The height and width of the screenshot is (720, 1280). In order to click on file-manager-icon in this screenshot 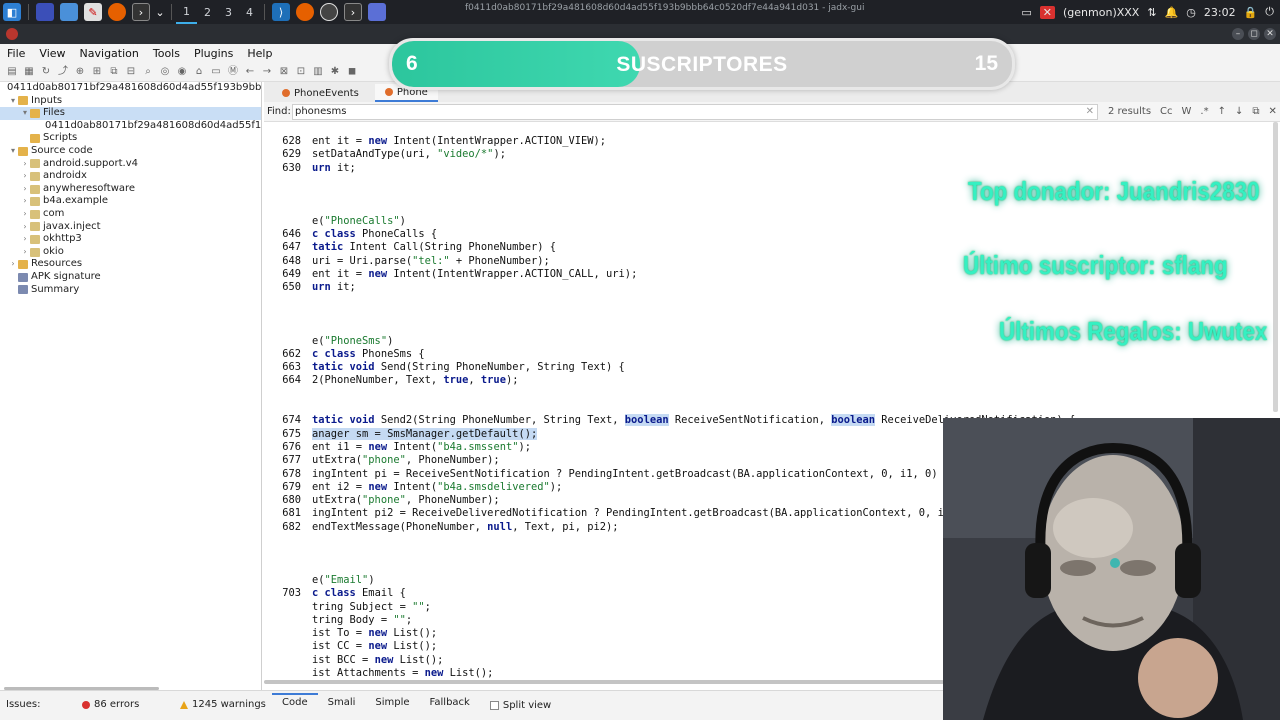, I will do `click(69, 12)`.